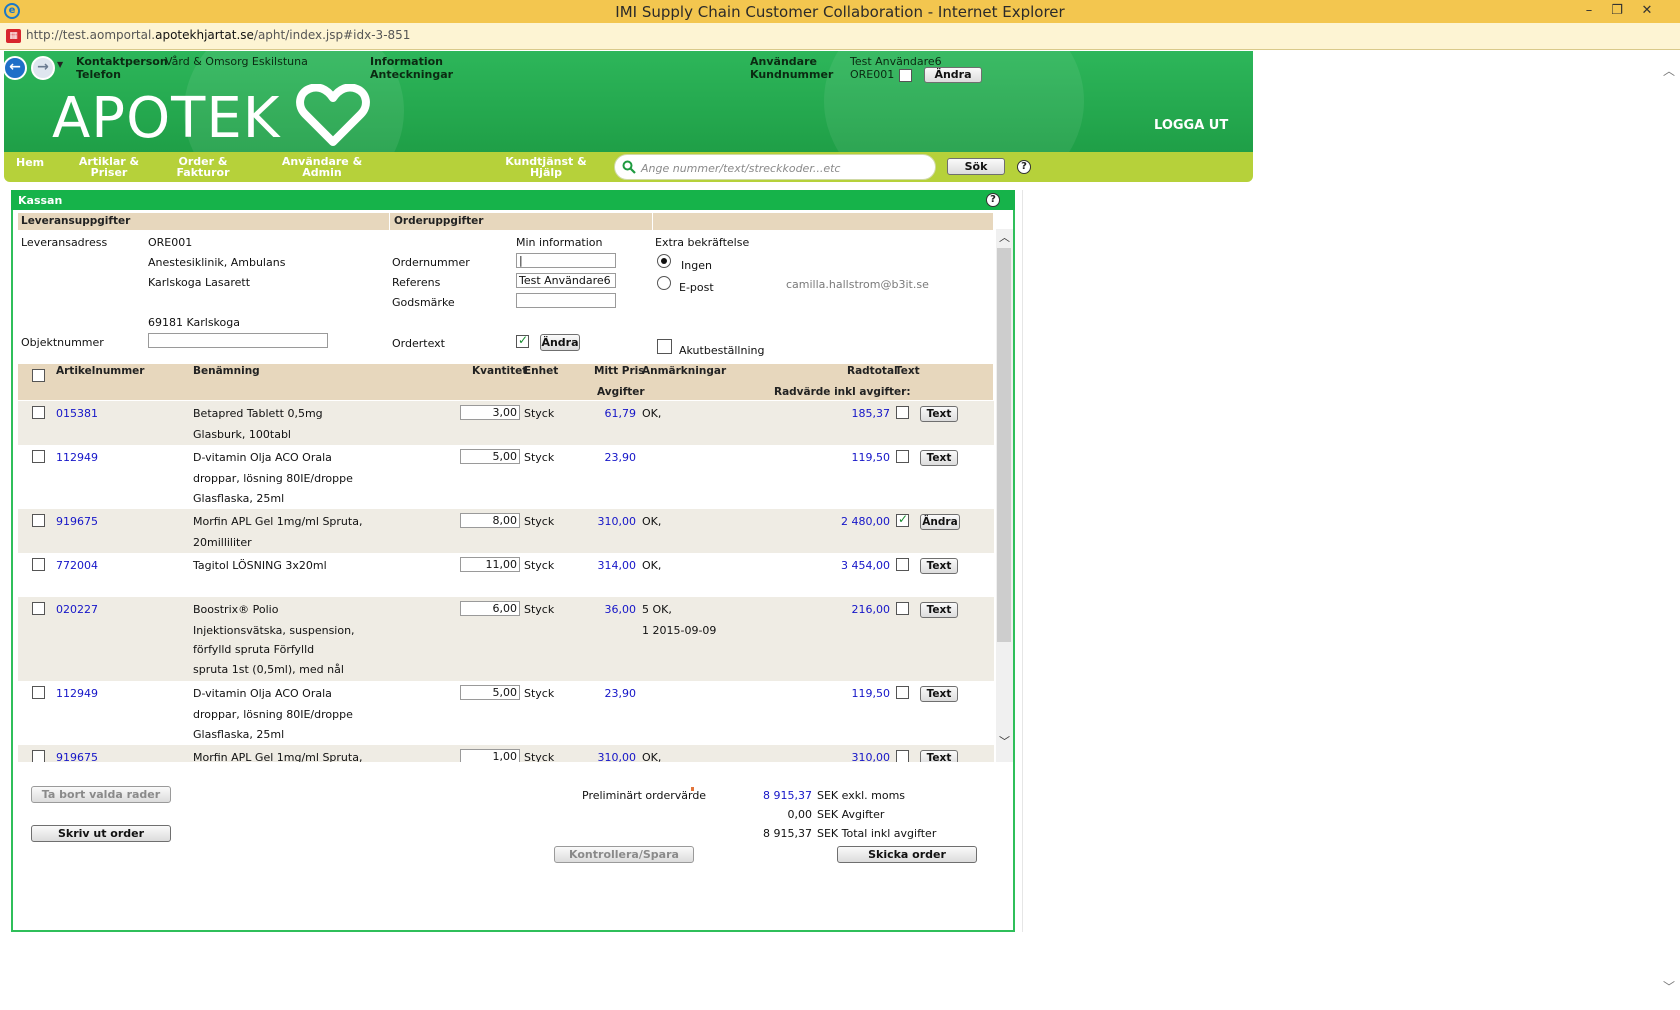 This screenshot has width=1680, height=1010. I want to click on reference-input: Test Användare6, so click(566, 280).